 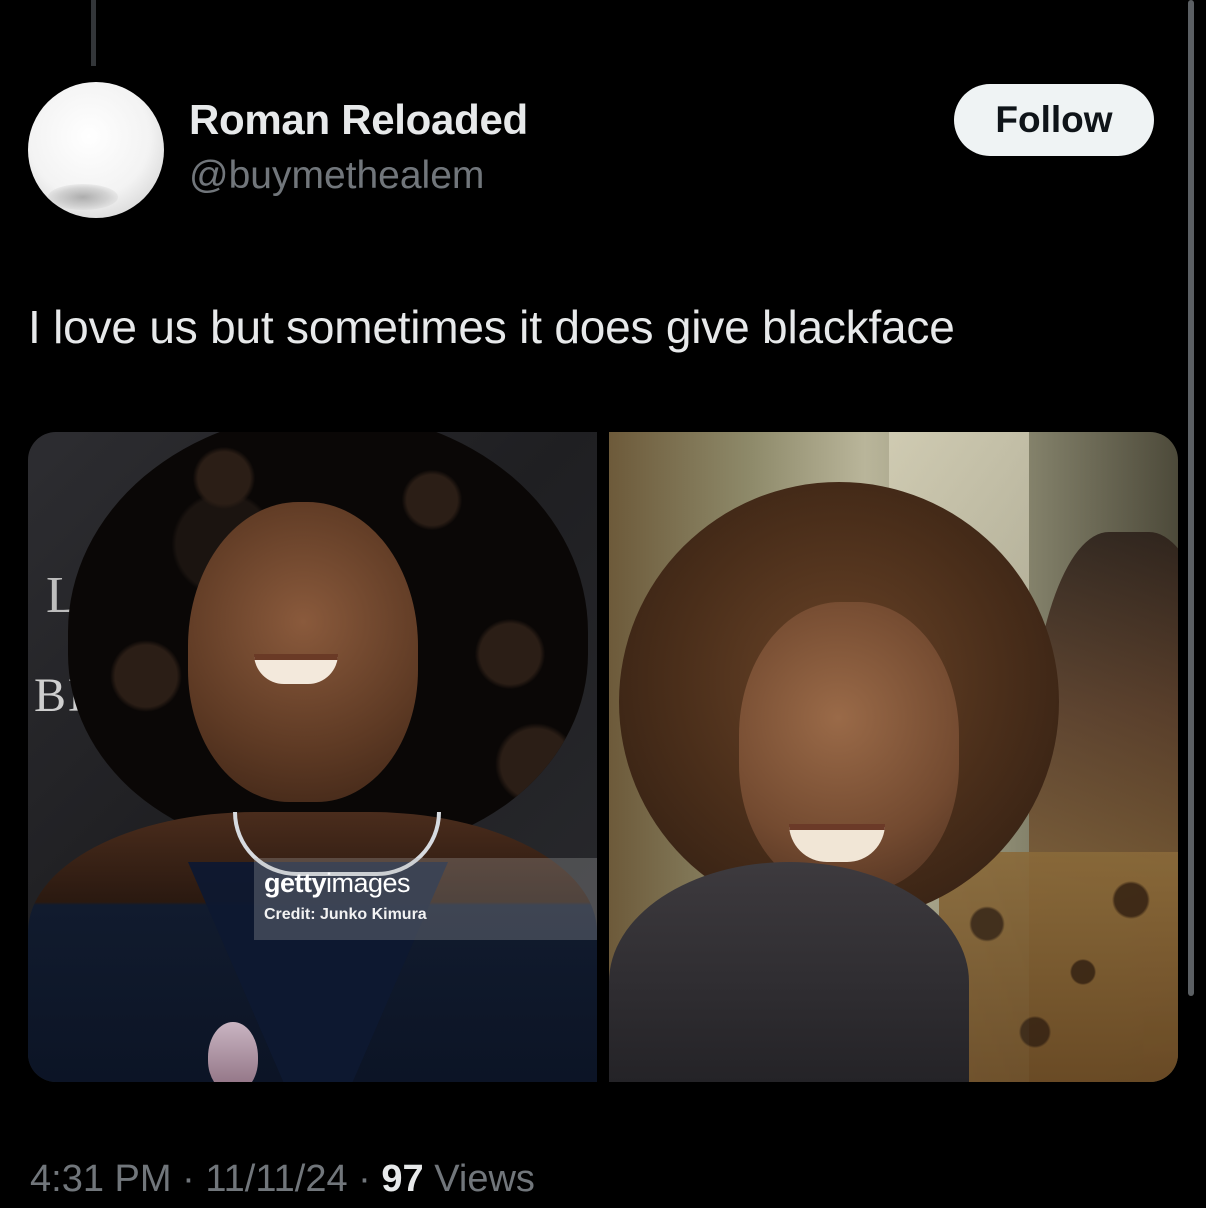 What do you see at coordinates (303, 652) in the screenshot?
I see `photo-subject-face` at bounding box center [303, 652].